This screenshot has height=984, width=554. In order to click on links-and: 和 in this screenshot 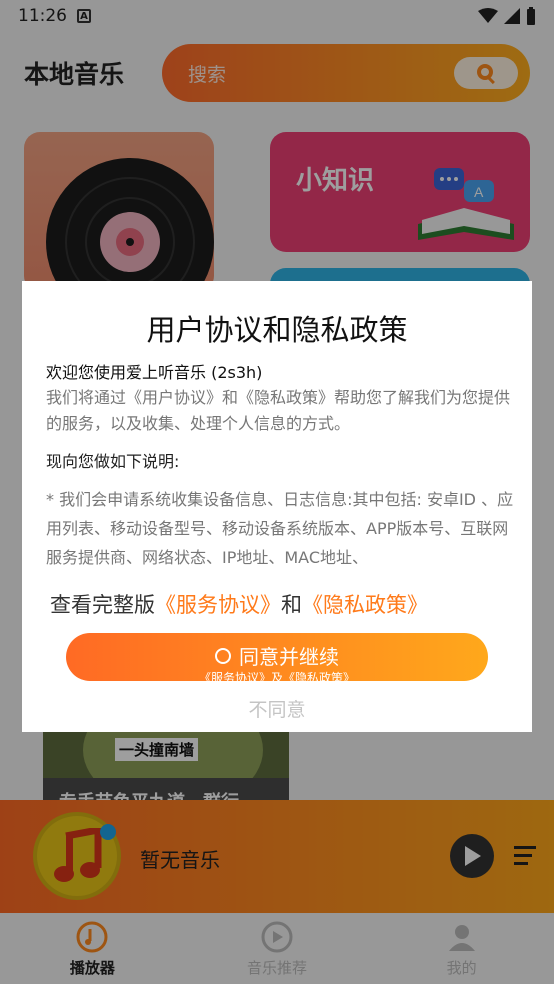, I will do `click(291, 605)`.